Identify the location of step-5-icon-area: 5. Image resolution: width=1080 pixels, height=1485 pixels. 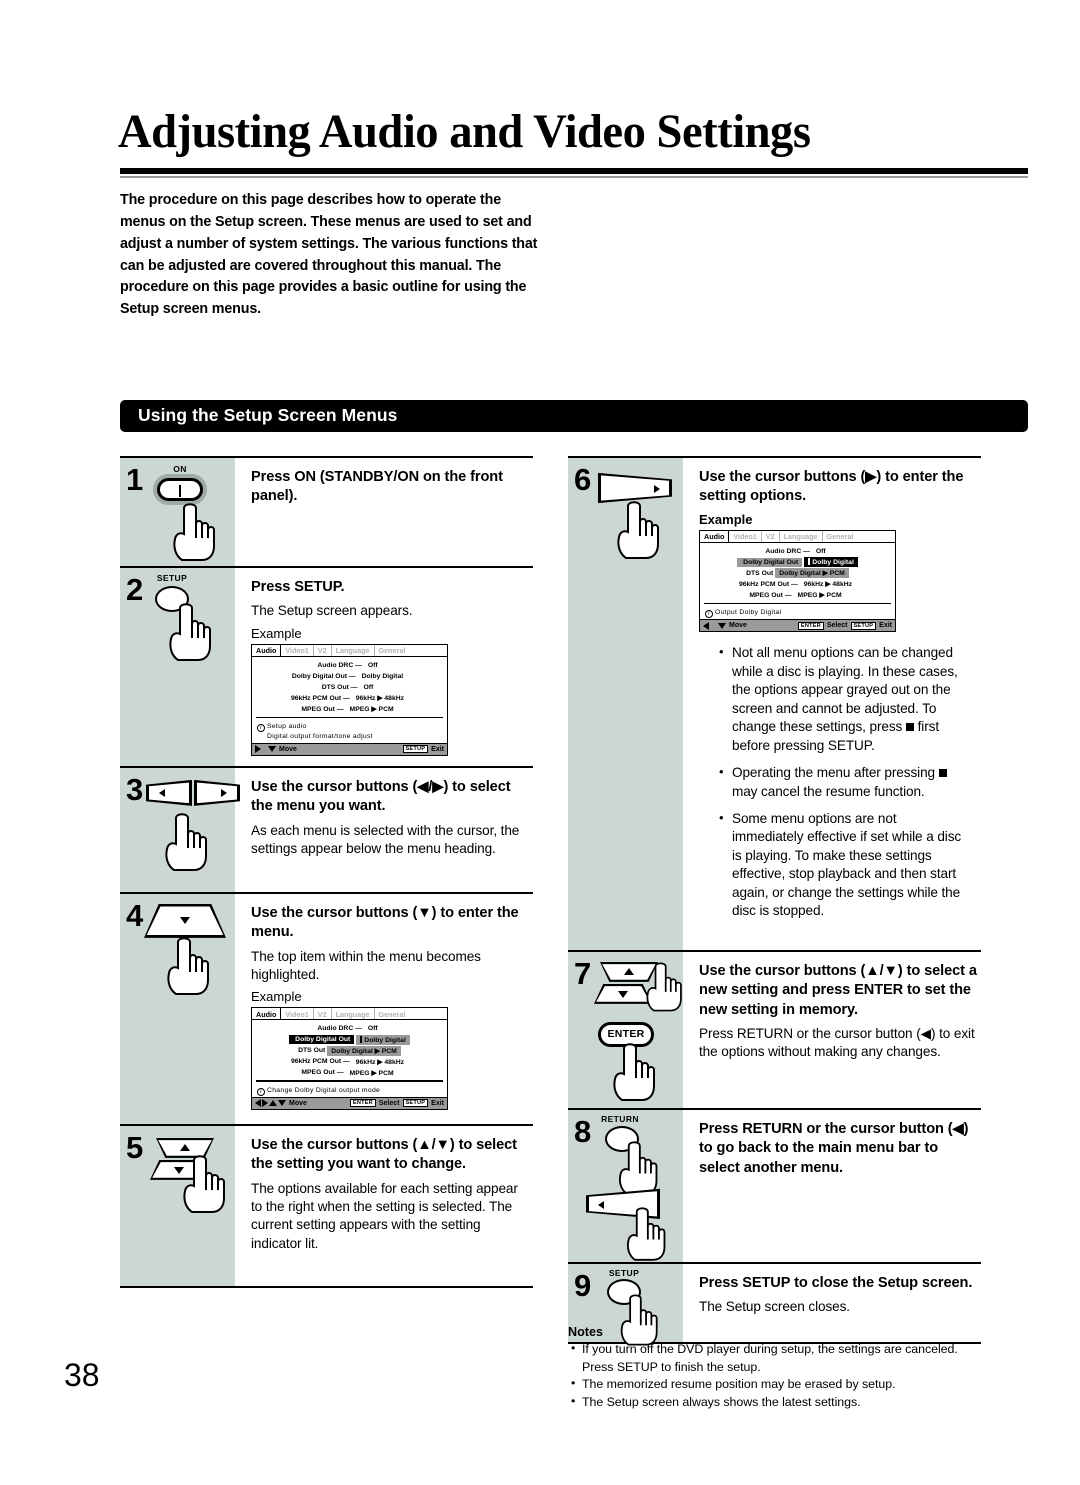
(177, 1205).